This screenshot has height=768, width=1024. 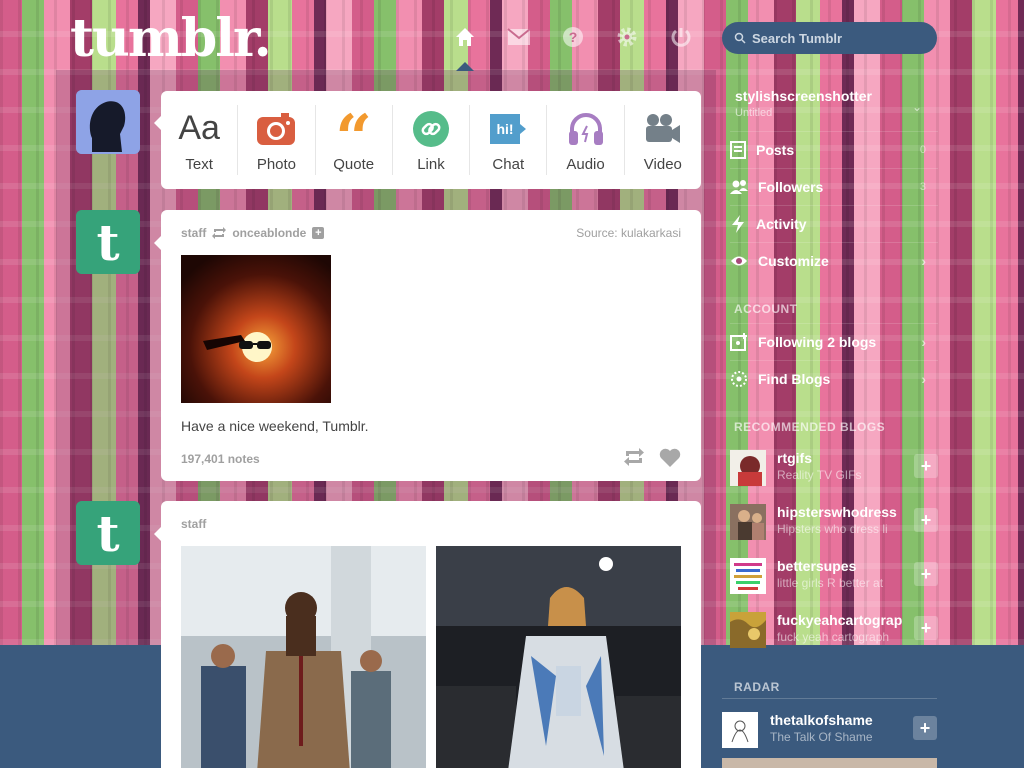 What do you see at coordinates (627, 37) in the screenshot?
I see `gear-icon` at bounding box center [627, 37].